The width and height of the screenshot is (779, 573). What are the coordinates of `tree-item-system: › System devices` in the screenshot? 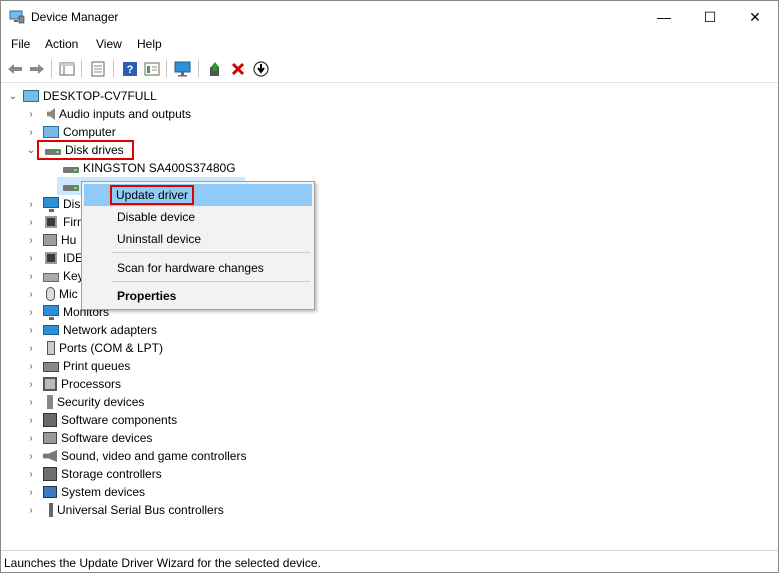 It's located at (85, 492).